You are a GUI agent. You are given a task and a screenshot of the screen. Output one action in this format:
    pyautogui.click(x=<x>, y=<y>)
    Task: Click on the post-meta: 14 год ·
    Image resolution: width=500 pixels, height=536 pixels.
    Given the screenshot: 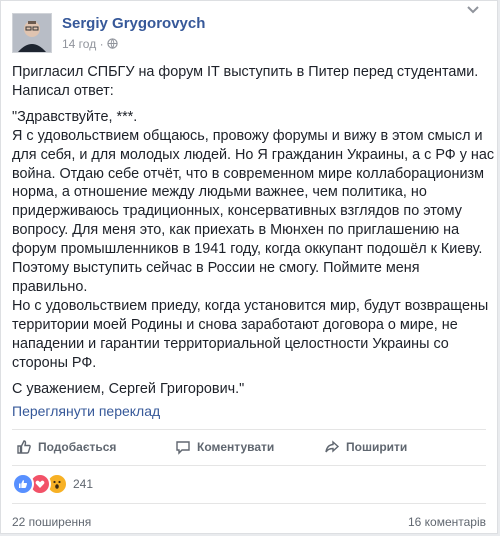 What is the action you would take?
    pyautogui.click(x=90, y=44)
    